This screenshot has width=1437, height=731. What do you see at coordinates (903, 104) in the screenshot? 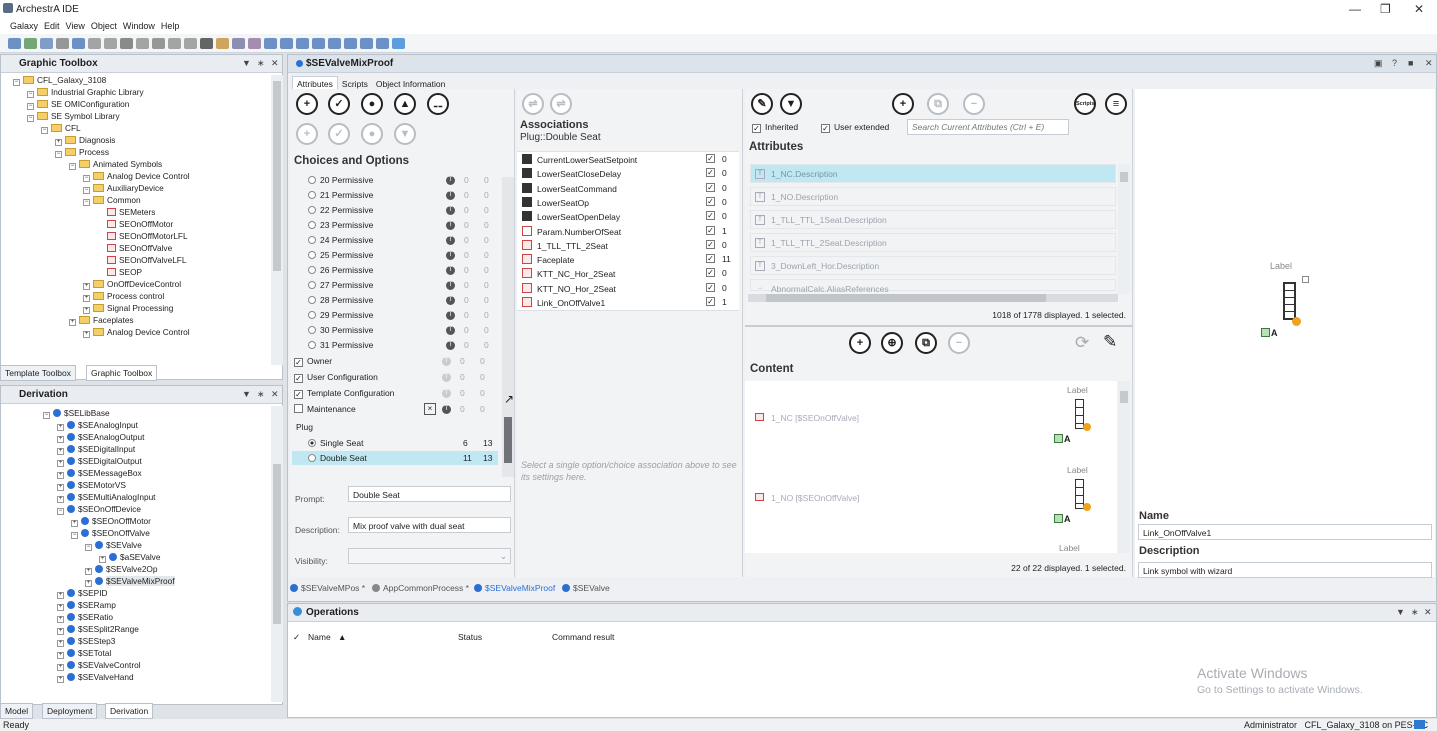
I see `add-attribute-icon: +` at bounding box center [903, 104].